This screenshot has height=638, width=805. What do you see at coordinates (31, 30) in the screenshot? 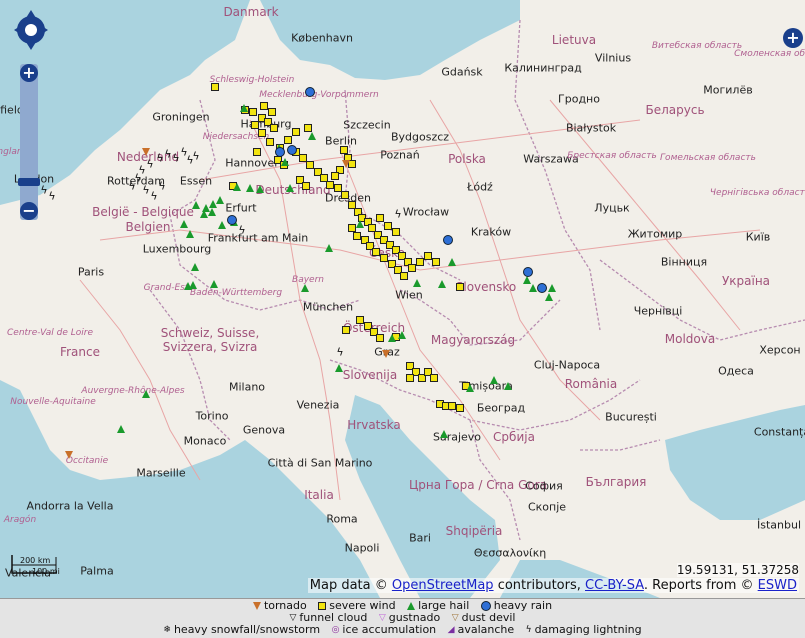
I see `pan-control` at bounding box center [31, 30].